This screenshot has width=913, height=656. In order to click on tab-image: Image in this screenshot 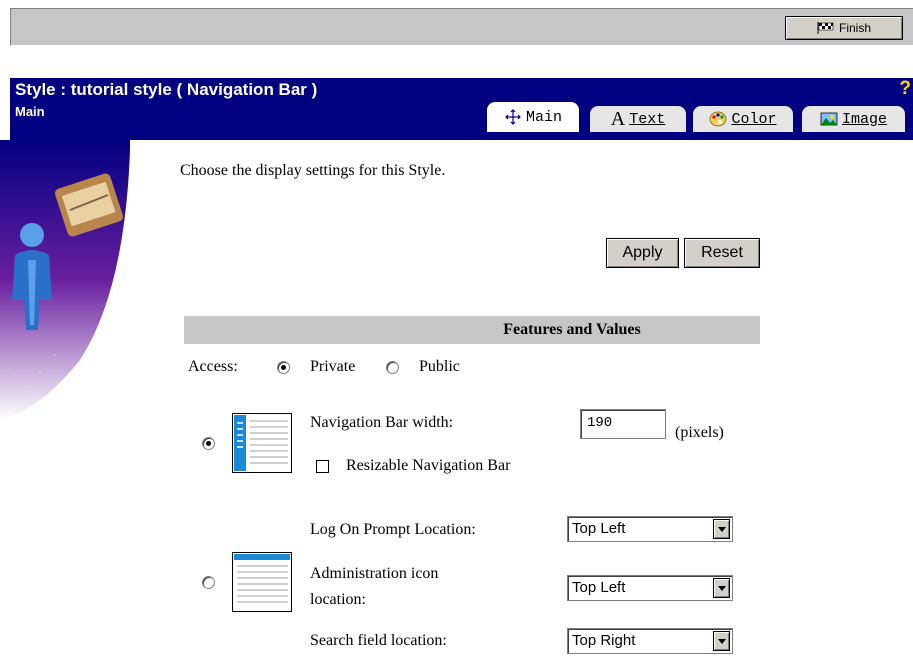, I will do `click(853, 119)`.